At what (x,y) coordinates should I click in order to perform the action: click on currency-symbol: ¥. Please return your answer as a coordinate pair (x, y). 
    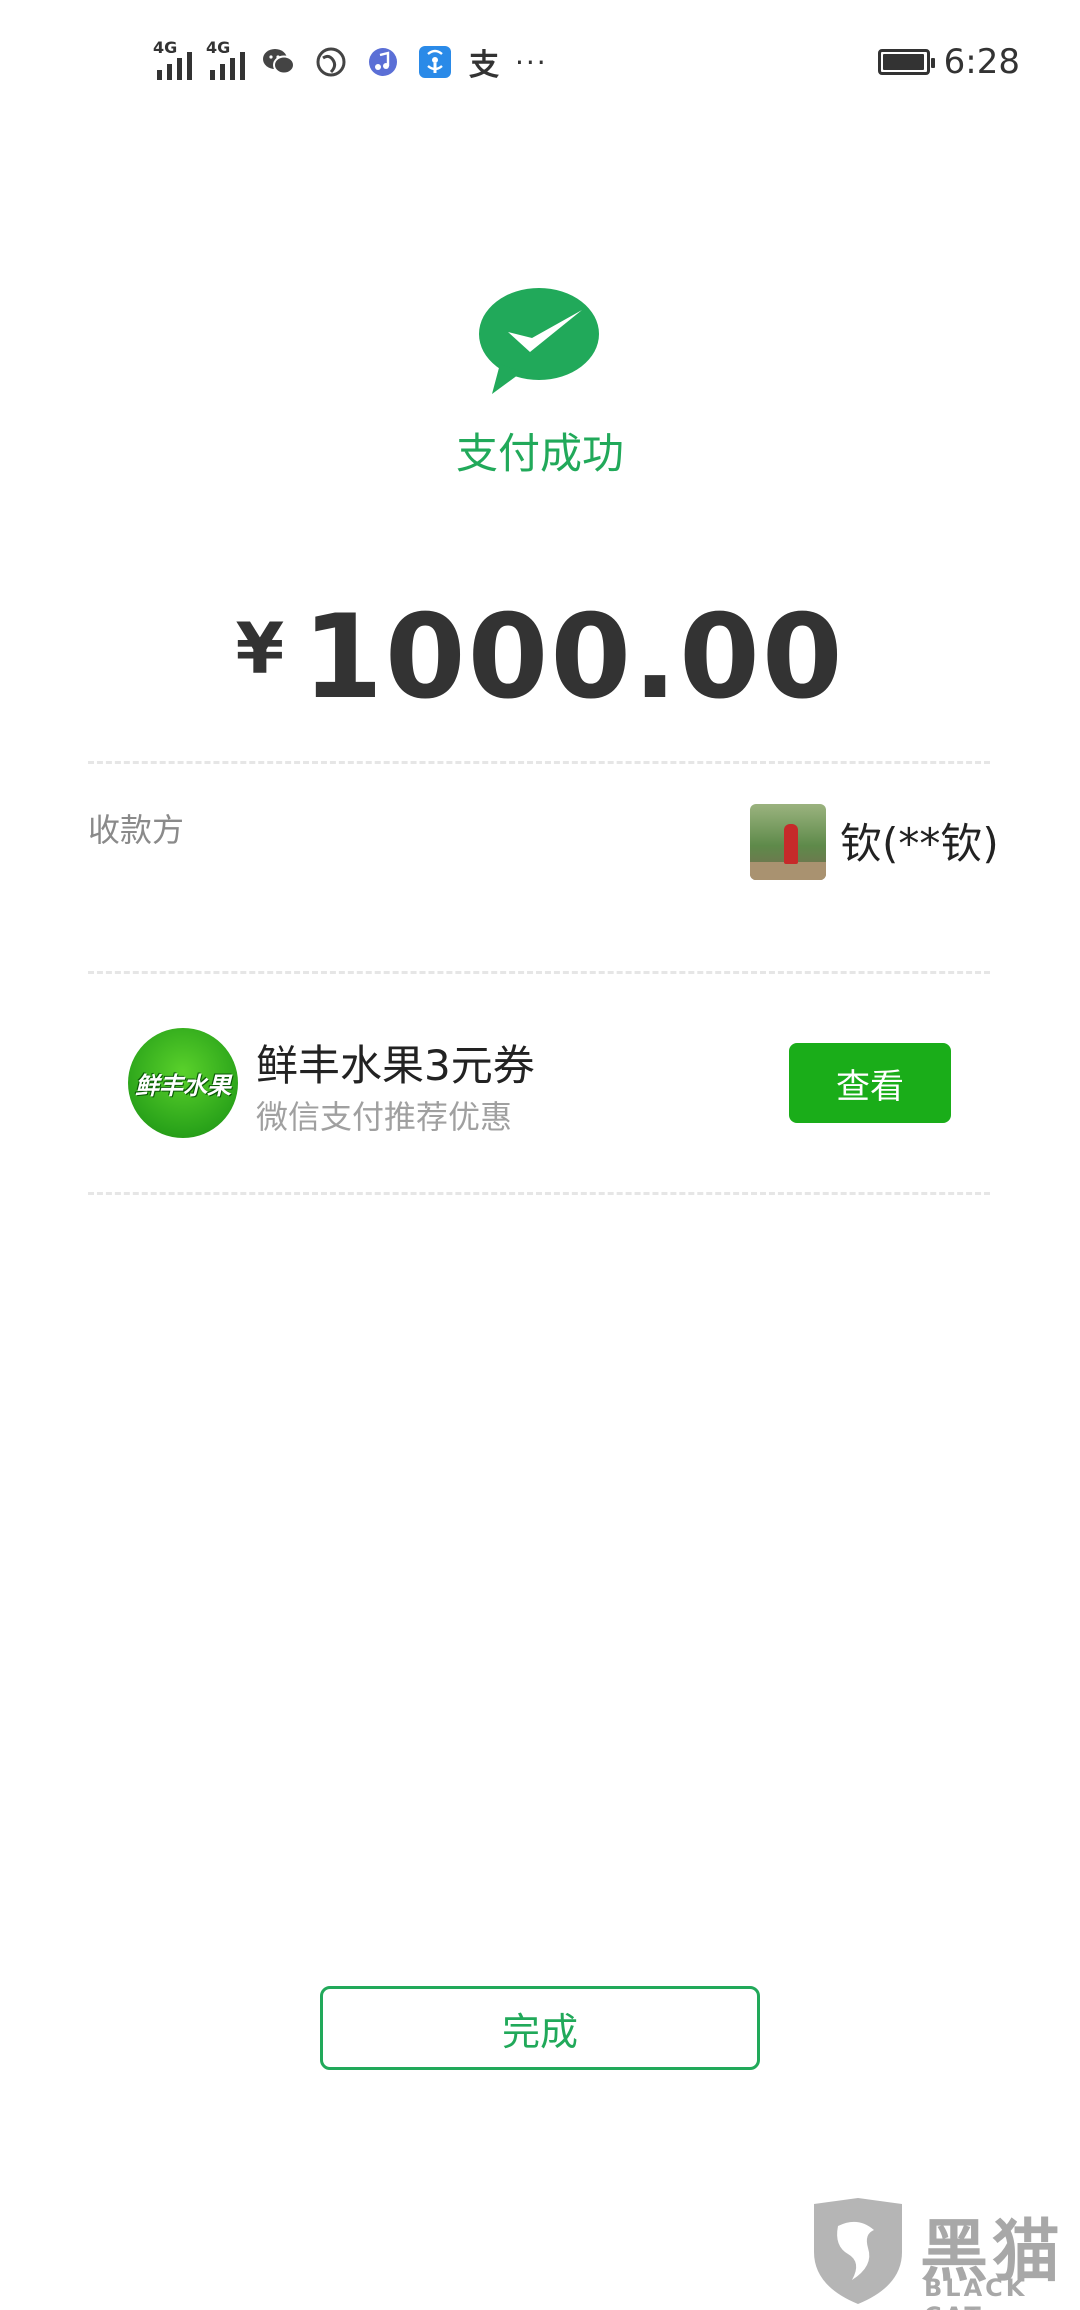
    Looking at the image, I should click on (260, 649).